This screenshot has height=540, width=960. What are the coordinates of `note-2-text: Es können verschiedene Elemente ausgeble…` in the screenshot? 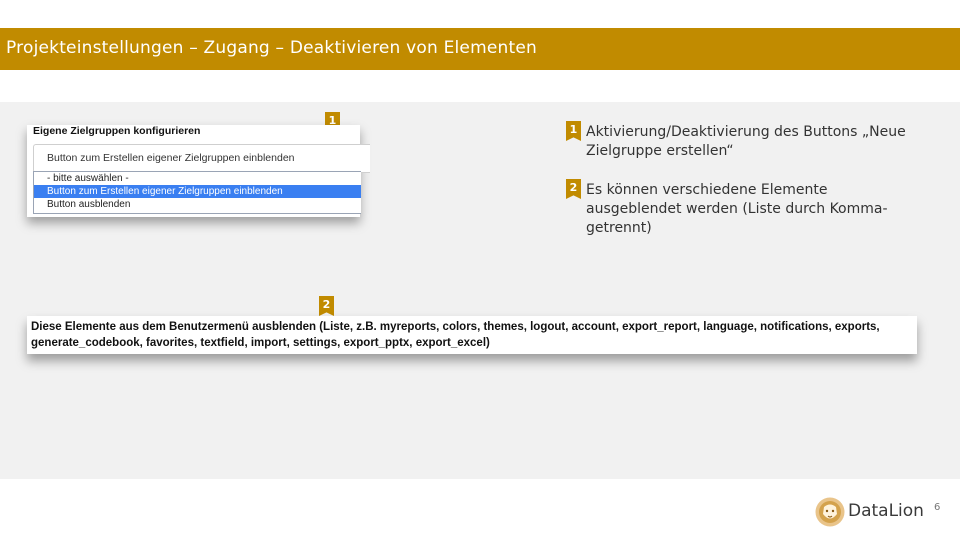 It's located at (737, 209).